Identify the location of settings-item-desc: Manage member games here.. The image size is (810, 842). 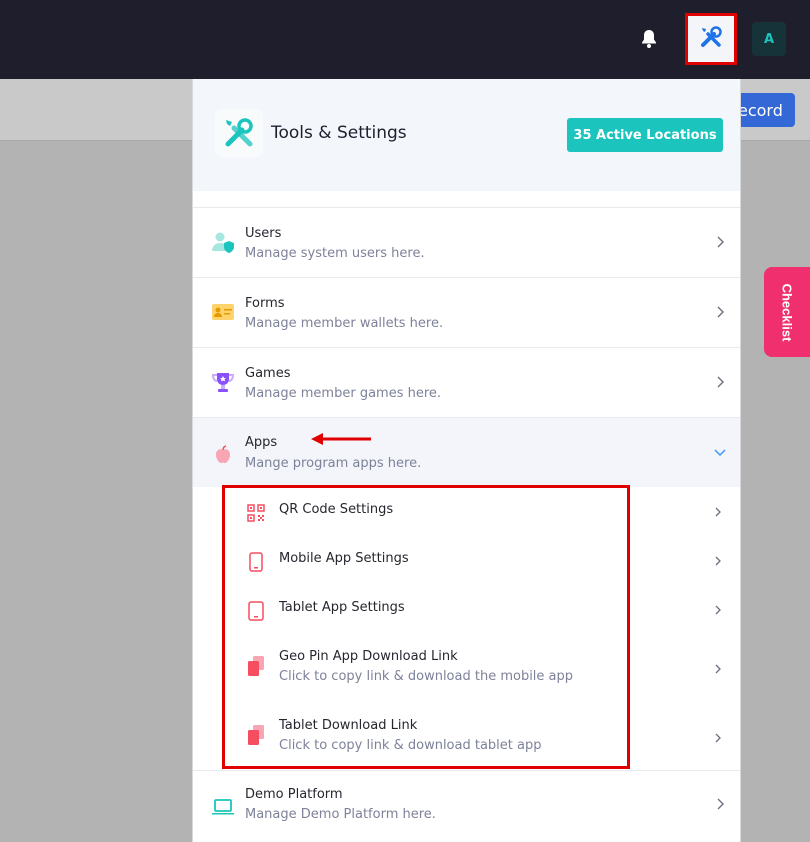
(343, 393).